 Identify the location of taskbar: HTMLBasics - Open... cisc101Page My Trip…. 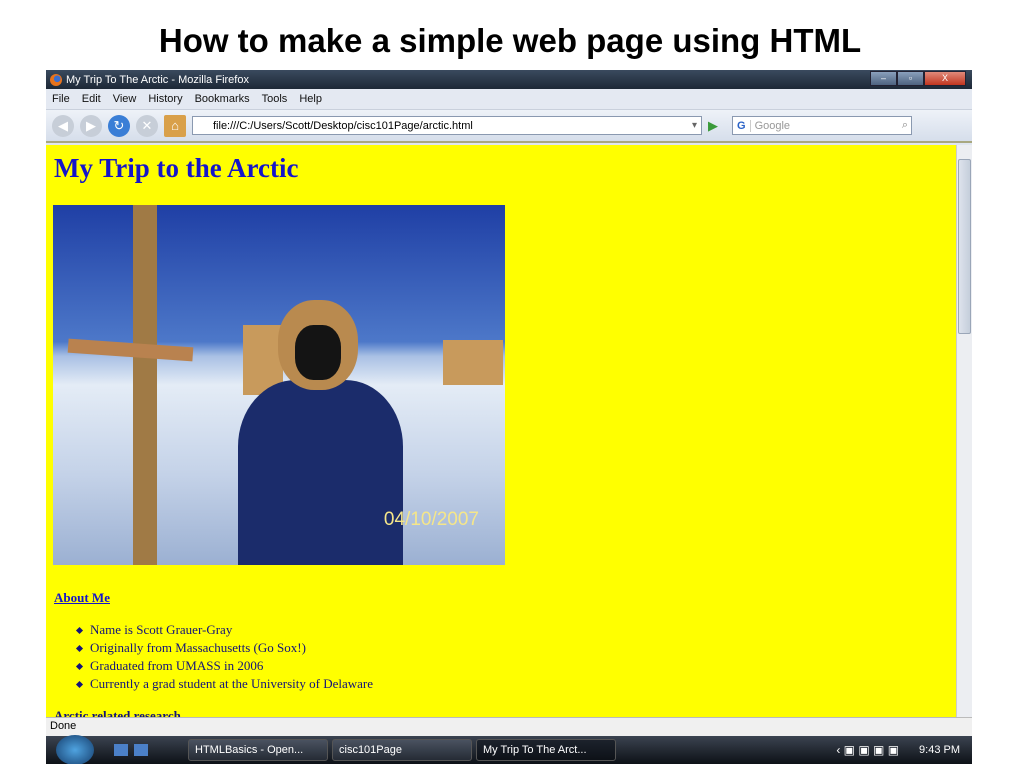
(509, 749).